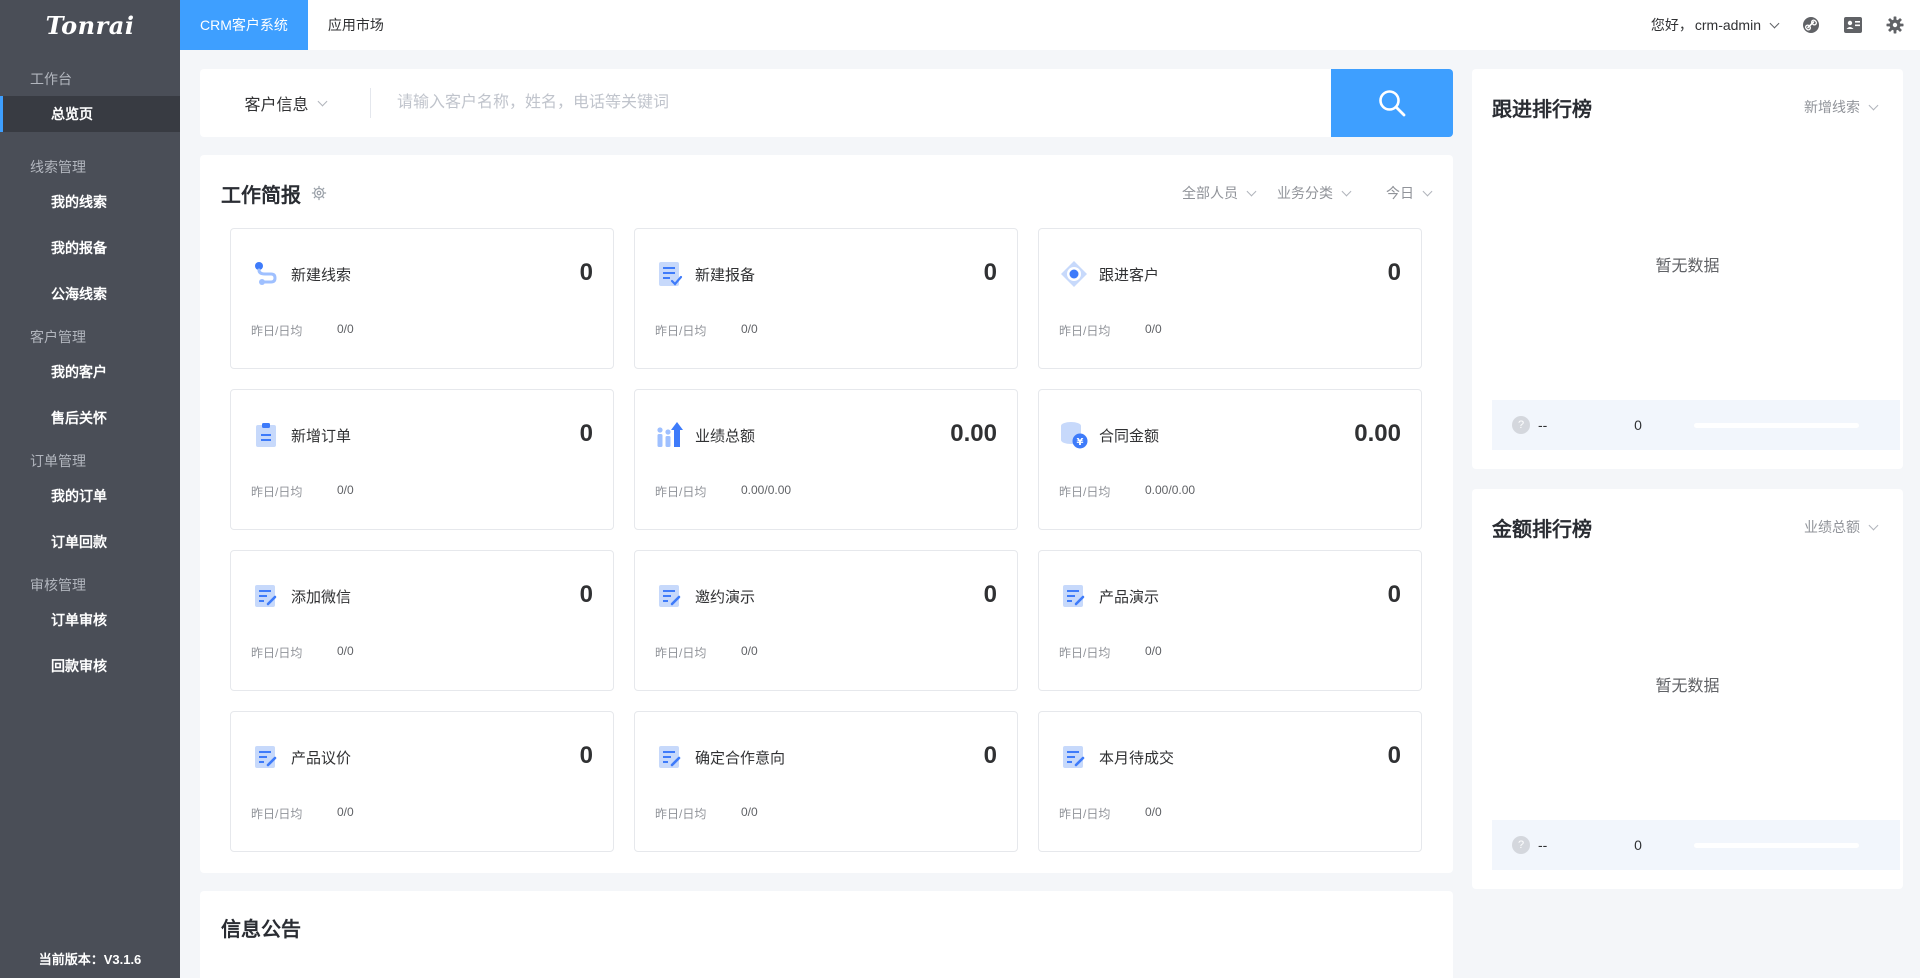 The height and width of the screenshot is (978, 1920). Describe the element at coordinates (670, 274) in the screenshot. I see `report-icon` at that location.